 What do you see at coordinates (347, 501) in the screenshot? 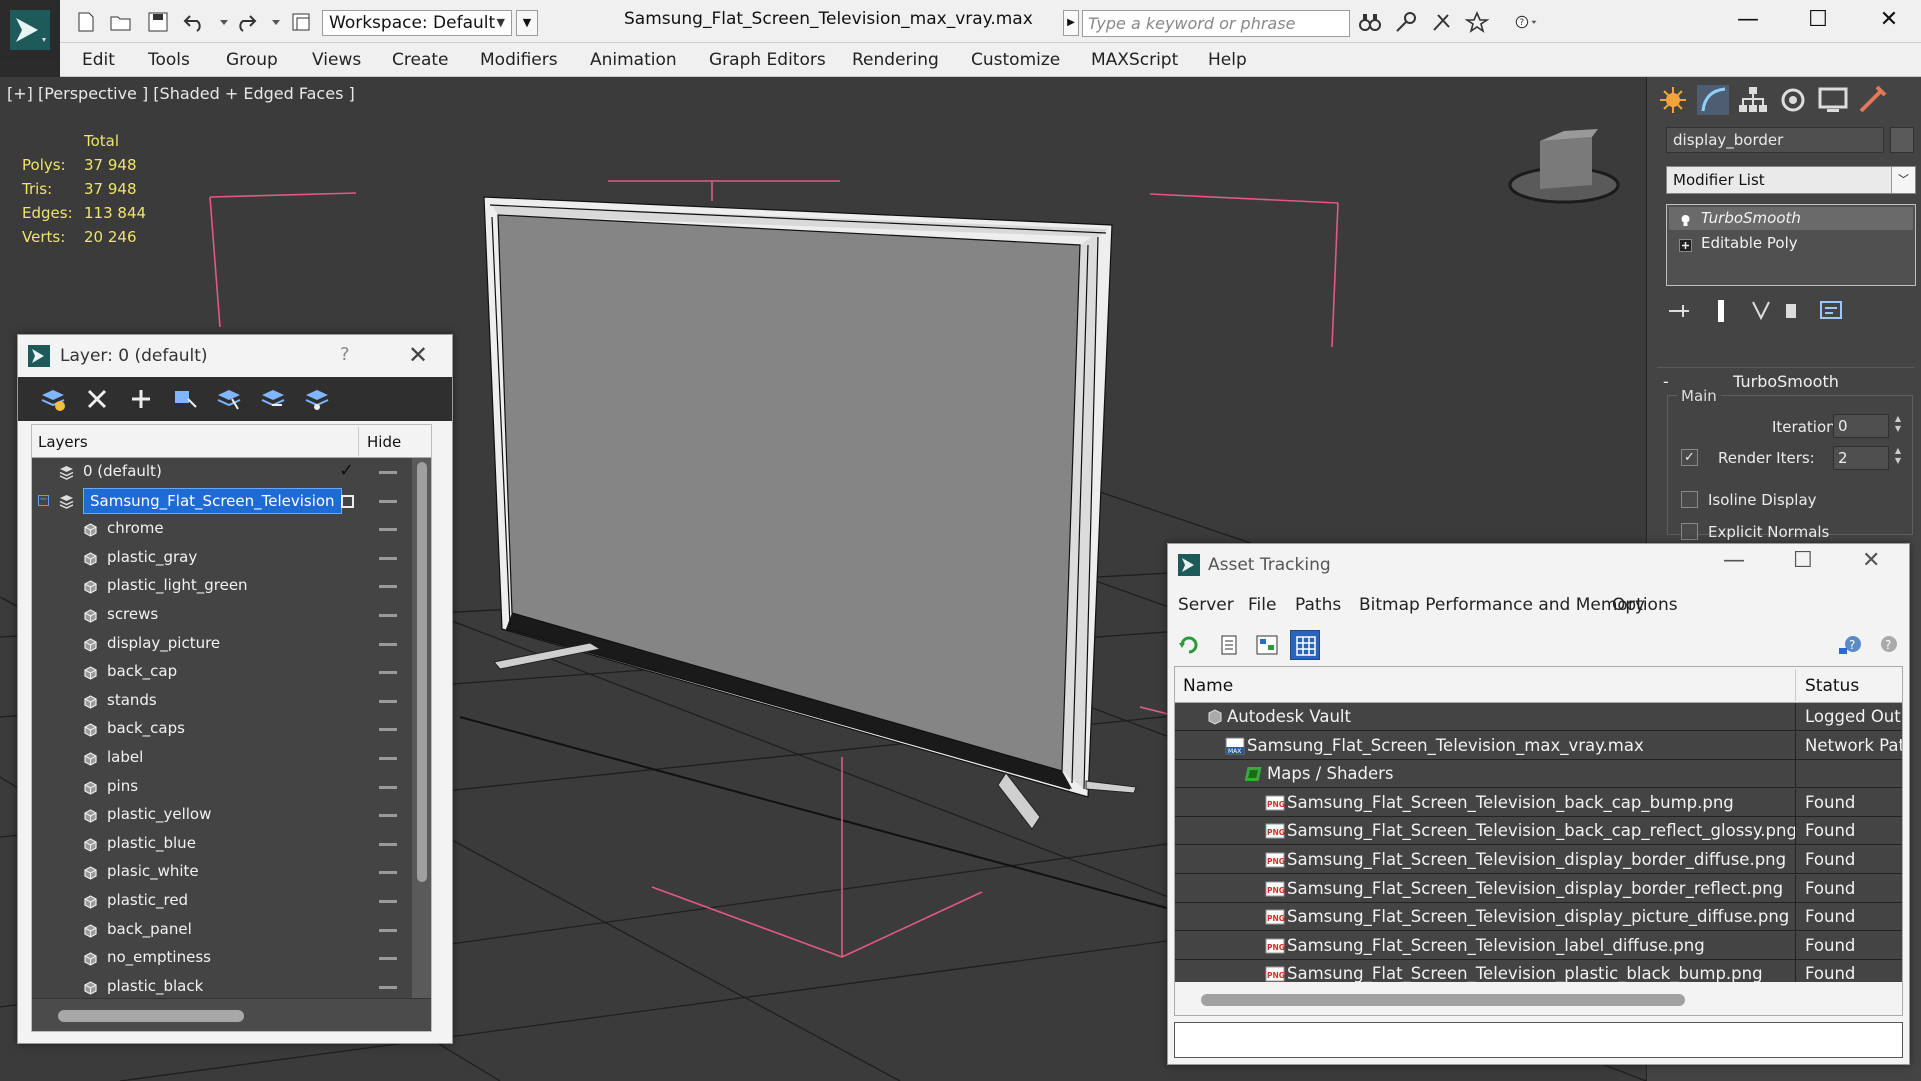
I see `current-layer-toggle-icon` at bounding box center [347, 501].